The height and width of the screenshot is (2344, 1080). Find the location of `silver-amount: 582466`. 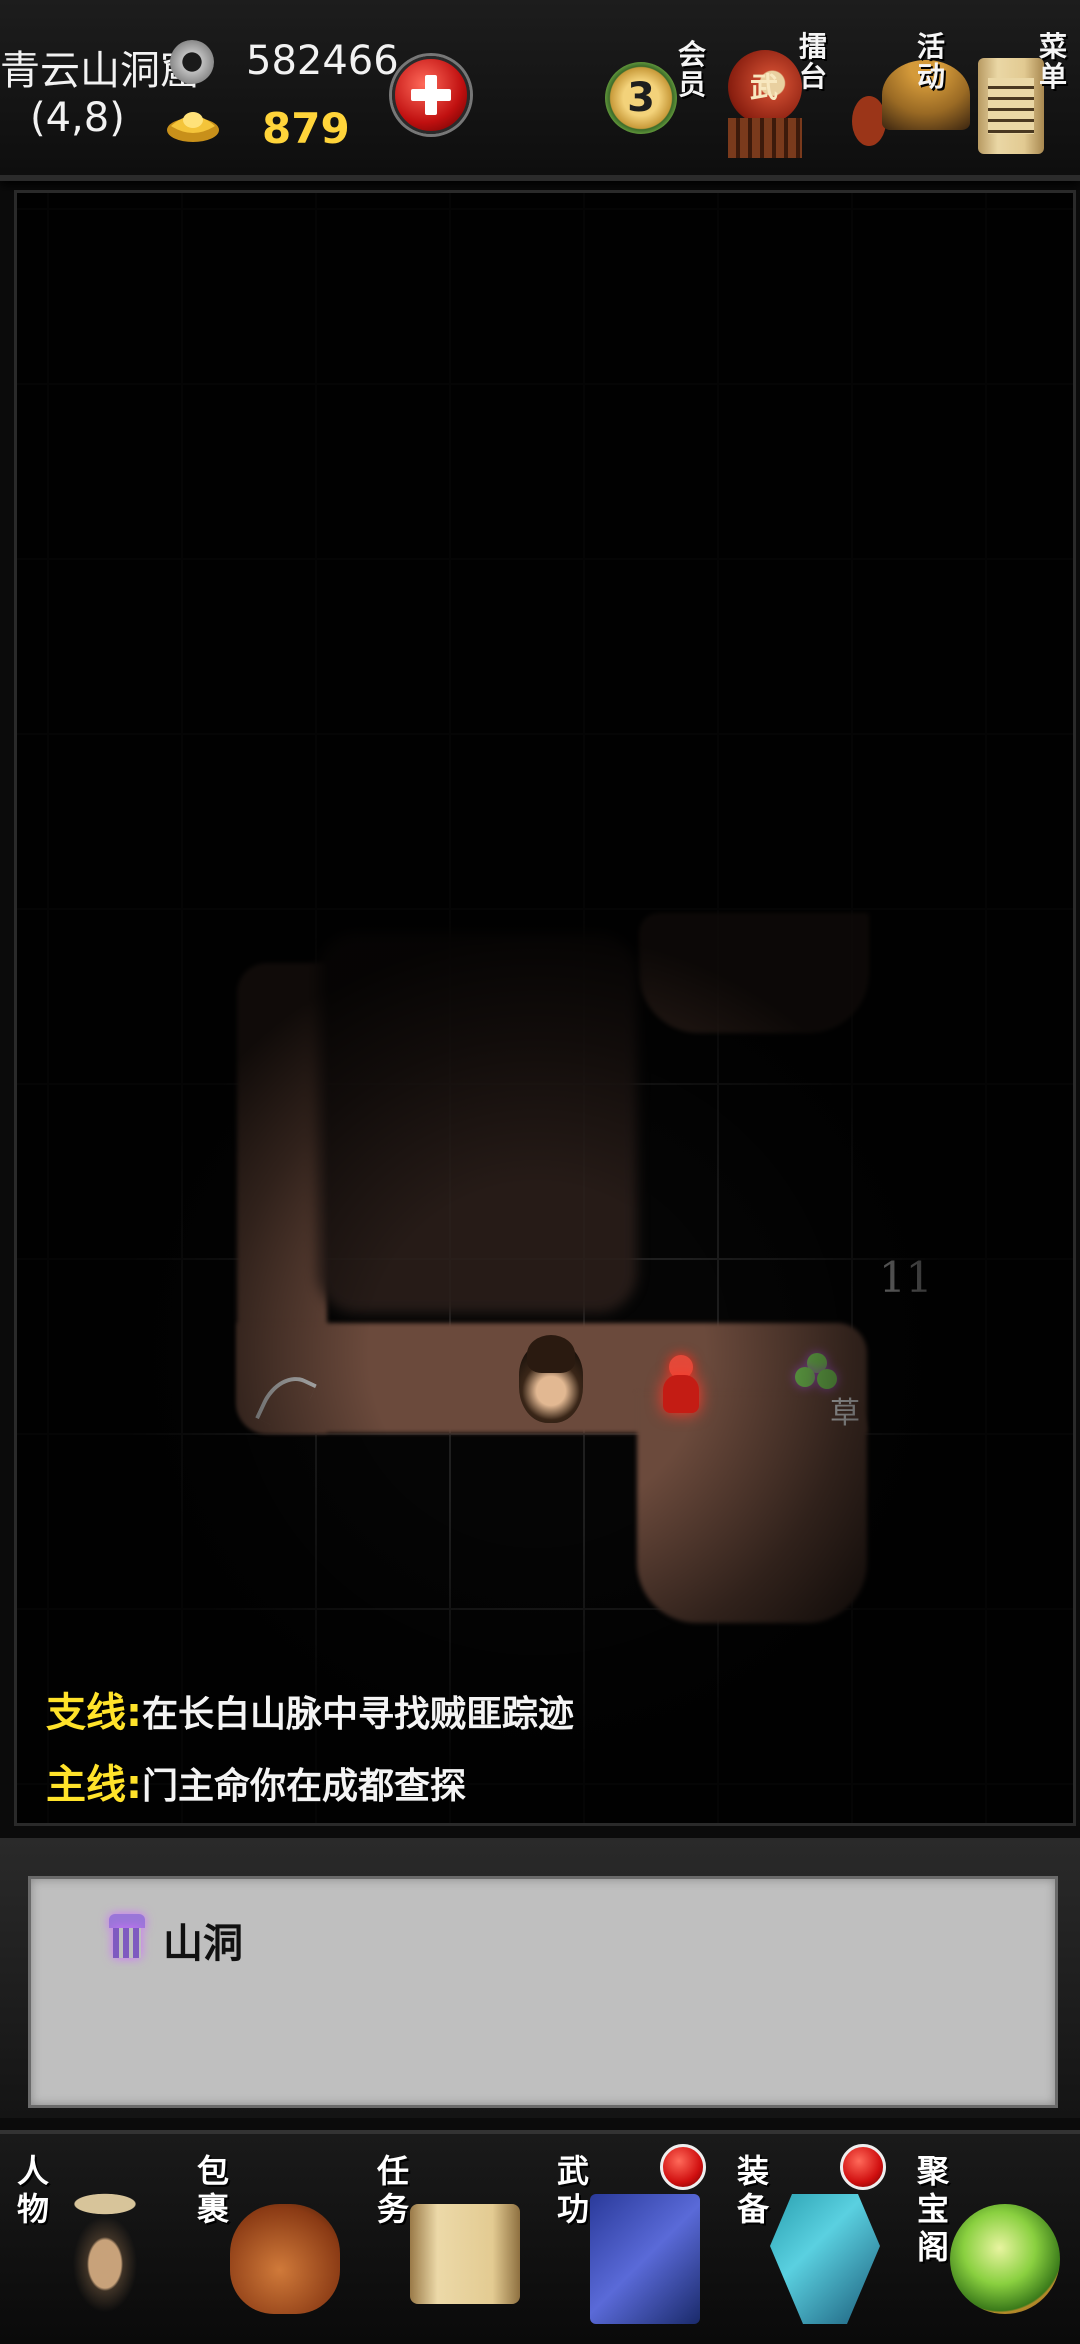

silver-amount: 582466 is located at coordinates (322, 61).